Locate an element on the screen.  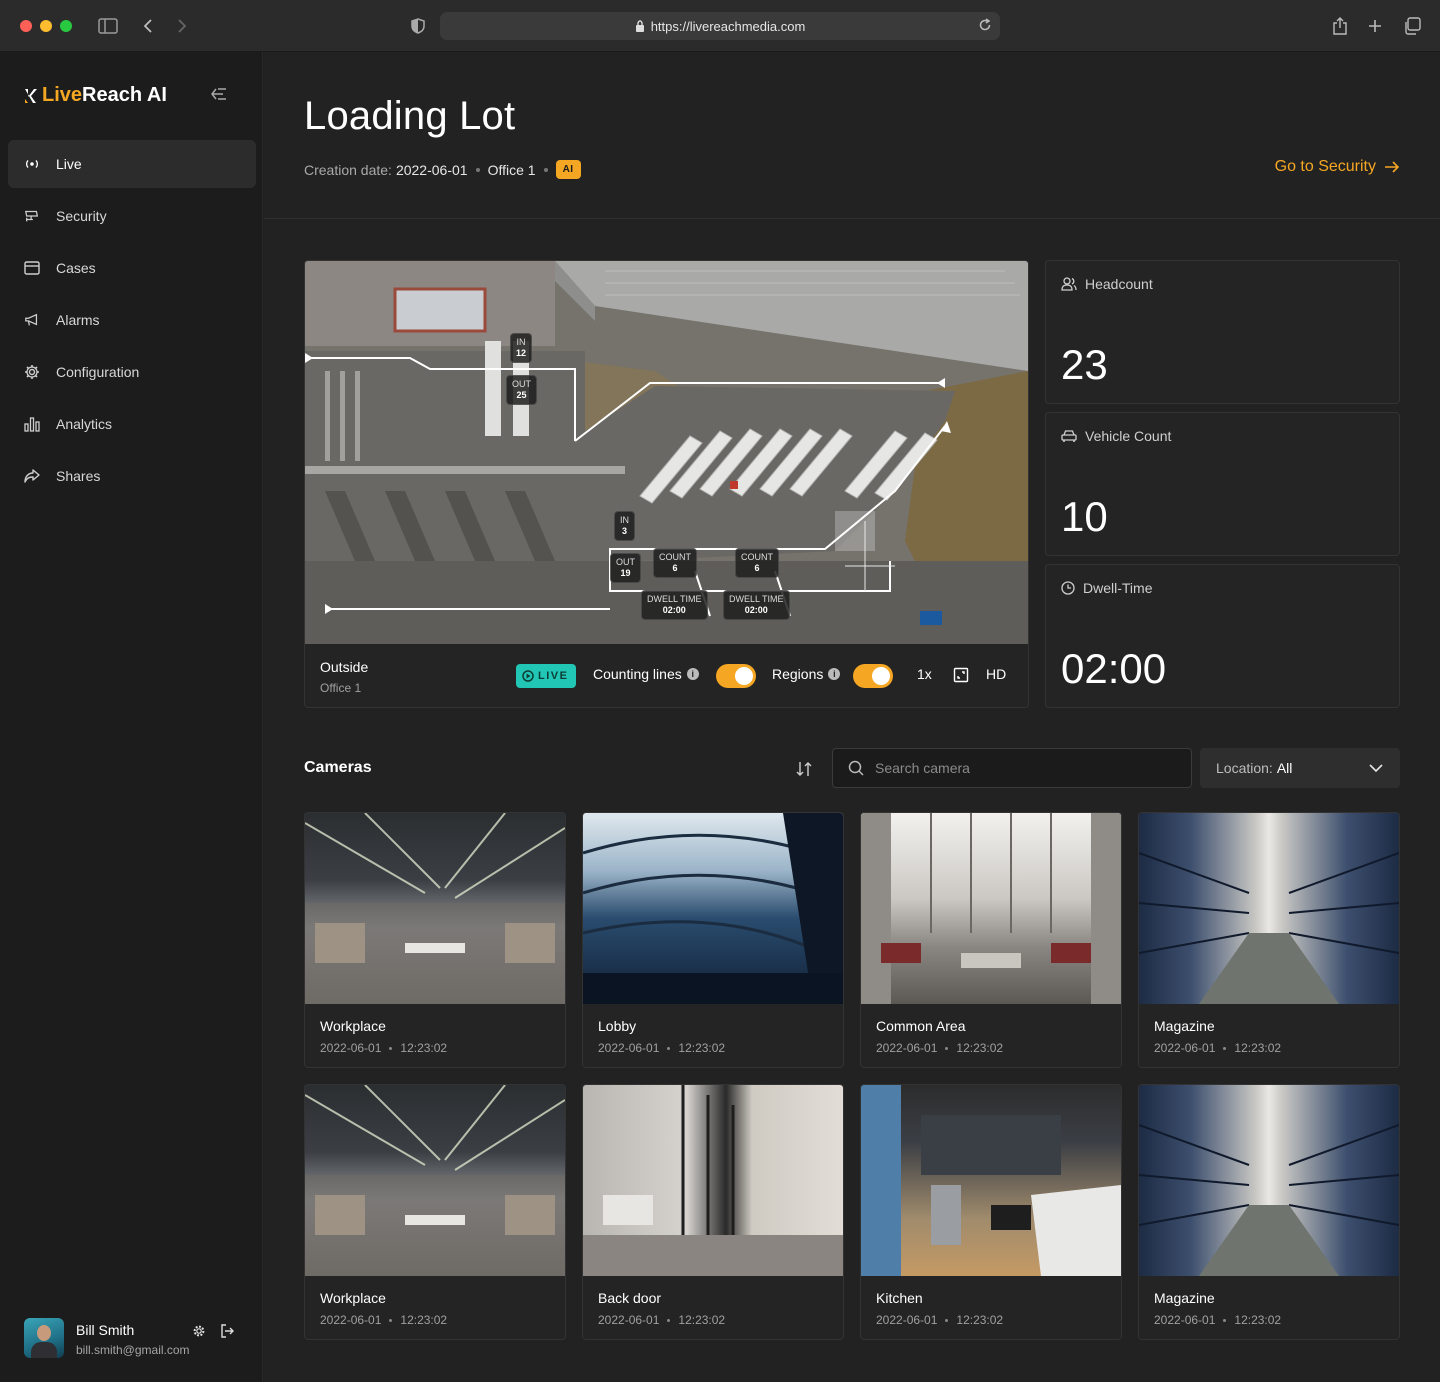
counting-overlay-out: OUT 19 is located at coordinates (625, 568).